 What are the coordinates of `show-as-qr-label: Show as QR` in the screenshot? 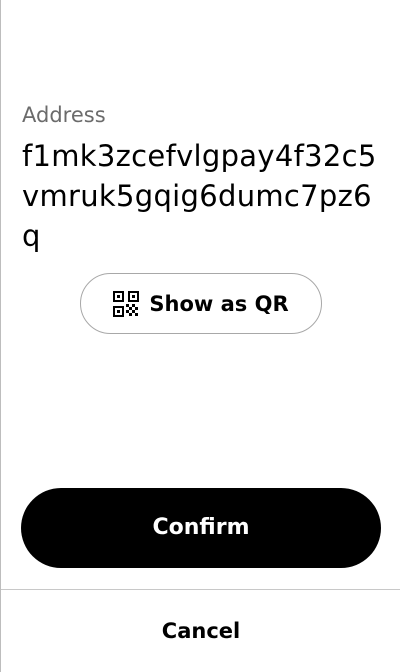 It's located at (219, 303).